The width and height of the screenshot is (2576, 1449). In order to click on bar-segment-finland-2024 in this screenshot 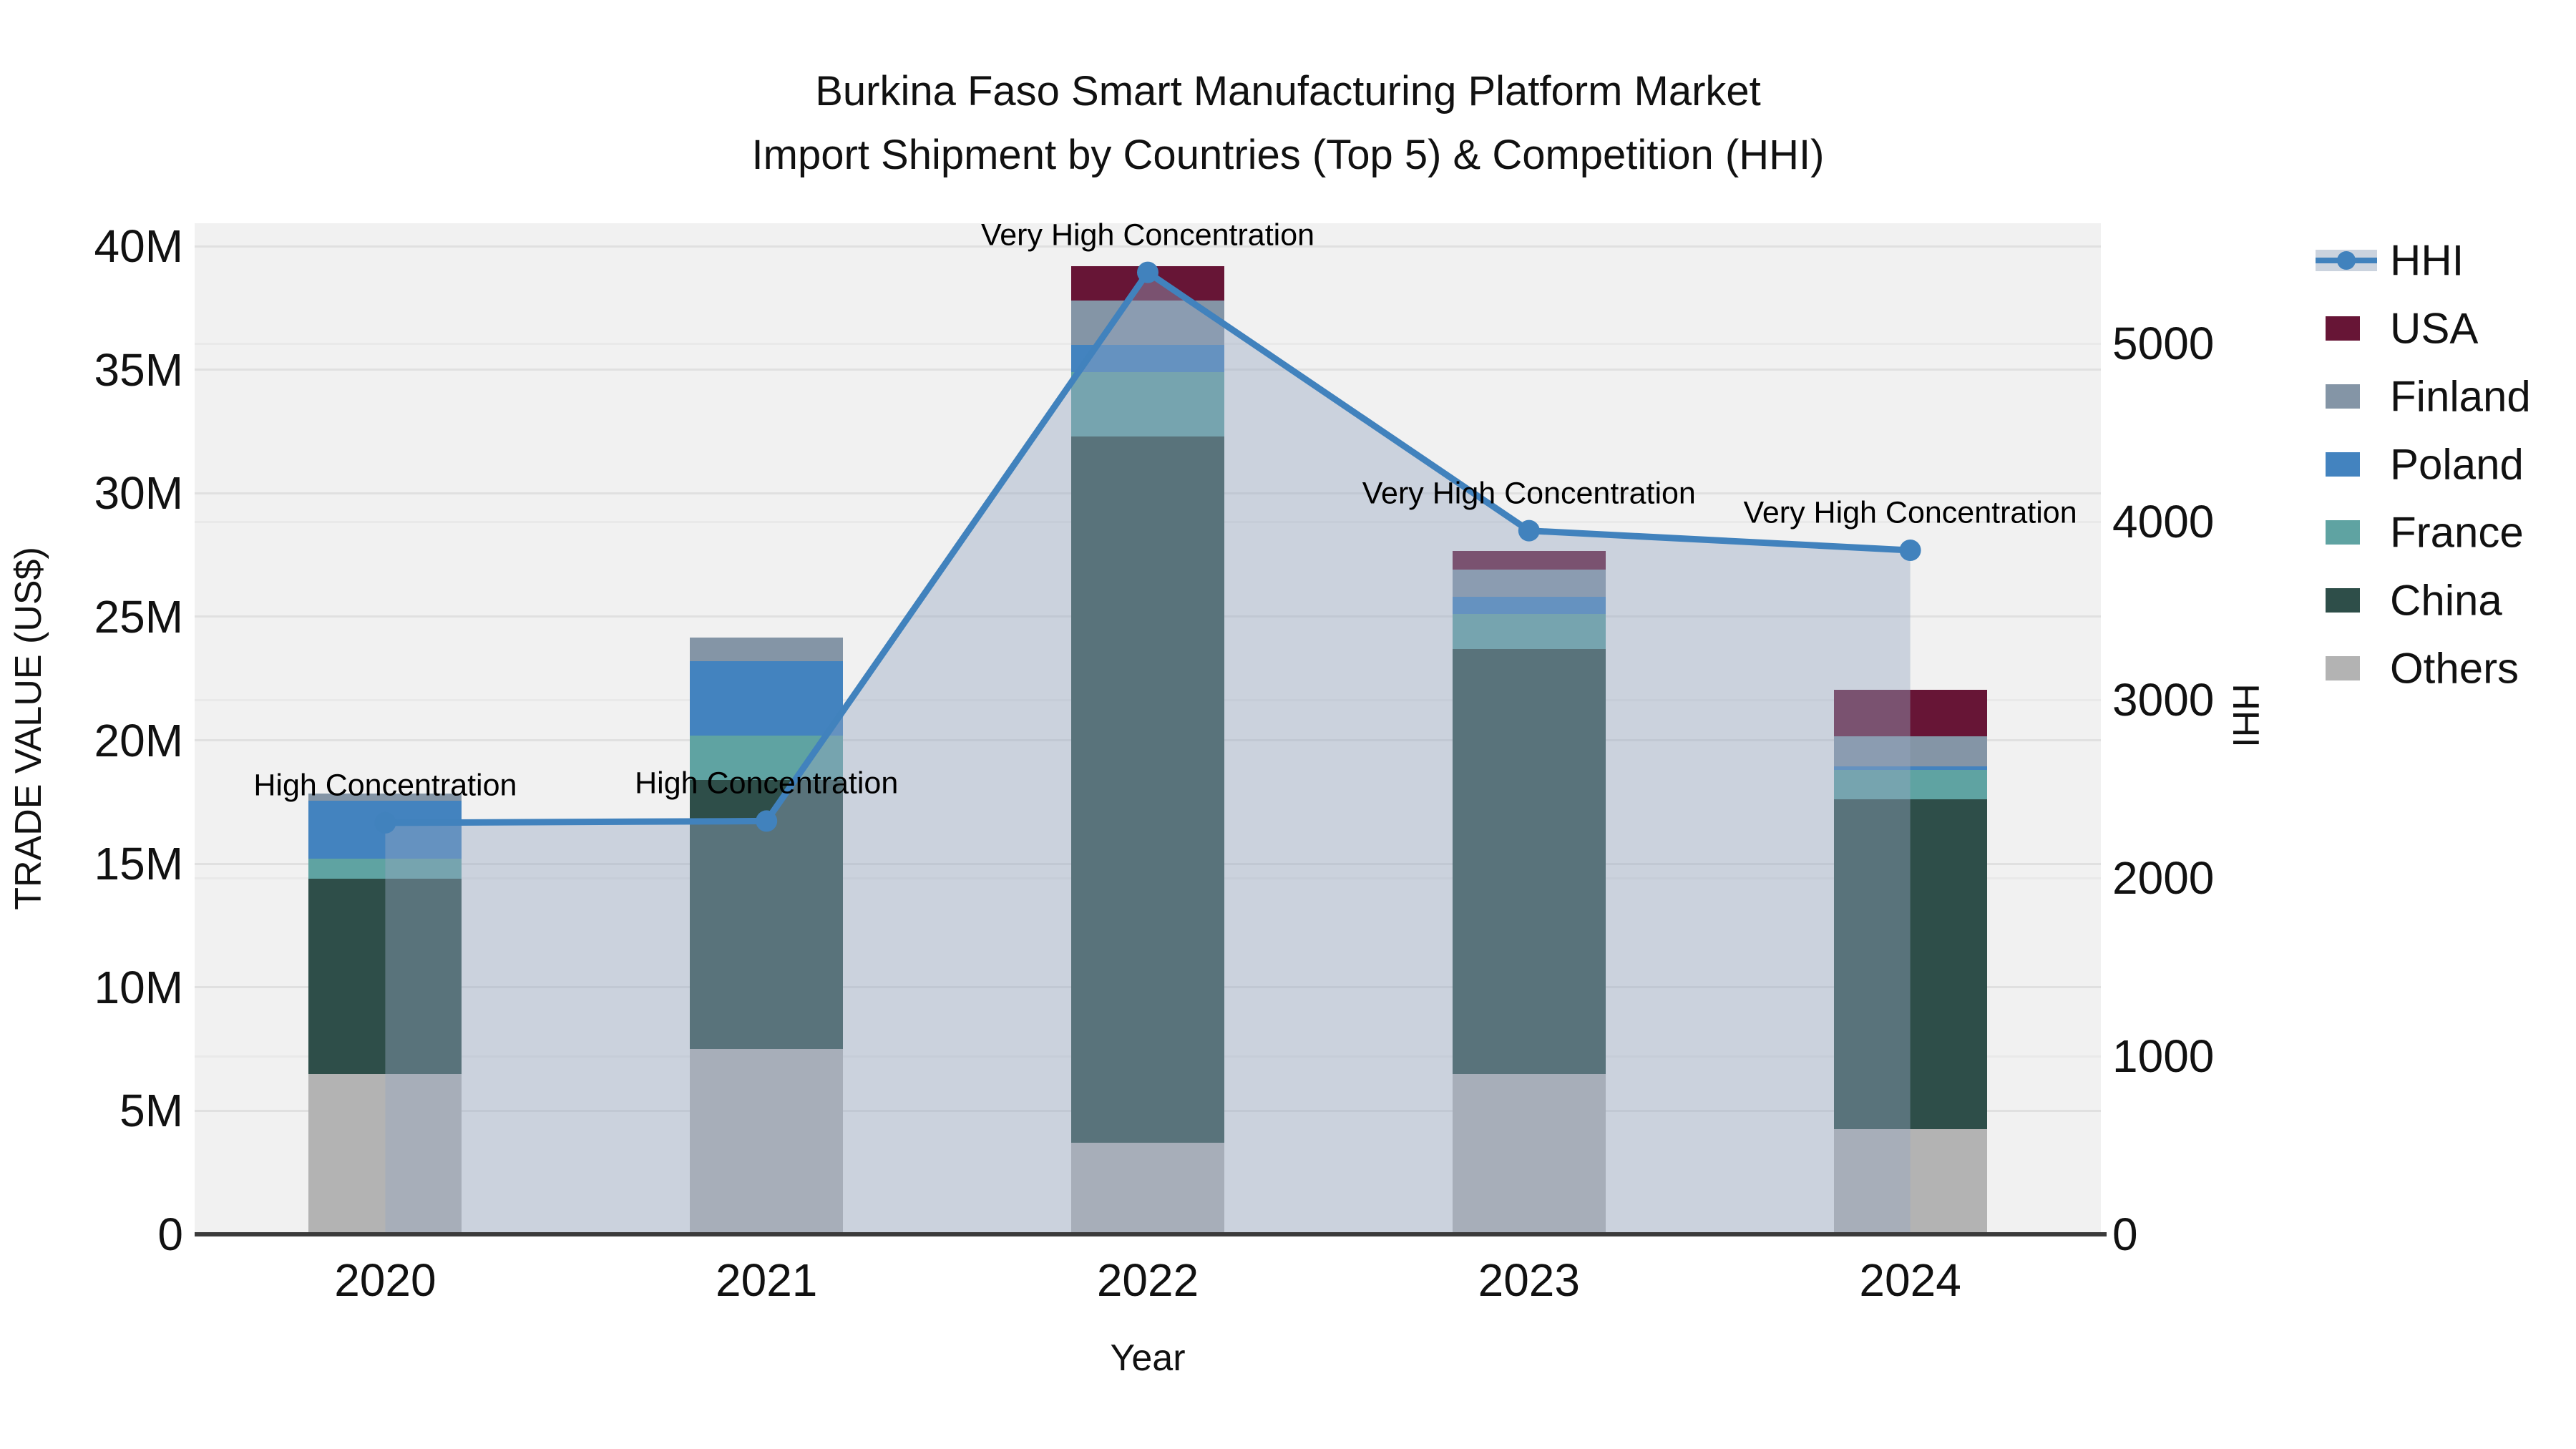, I will do `click(1910, 751)`.